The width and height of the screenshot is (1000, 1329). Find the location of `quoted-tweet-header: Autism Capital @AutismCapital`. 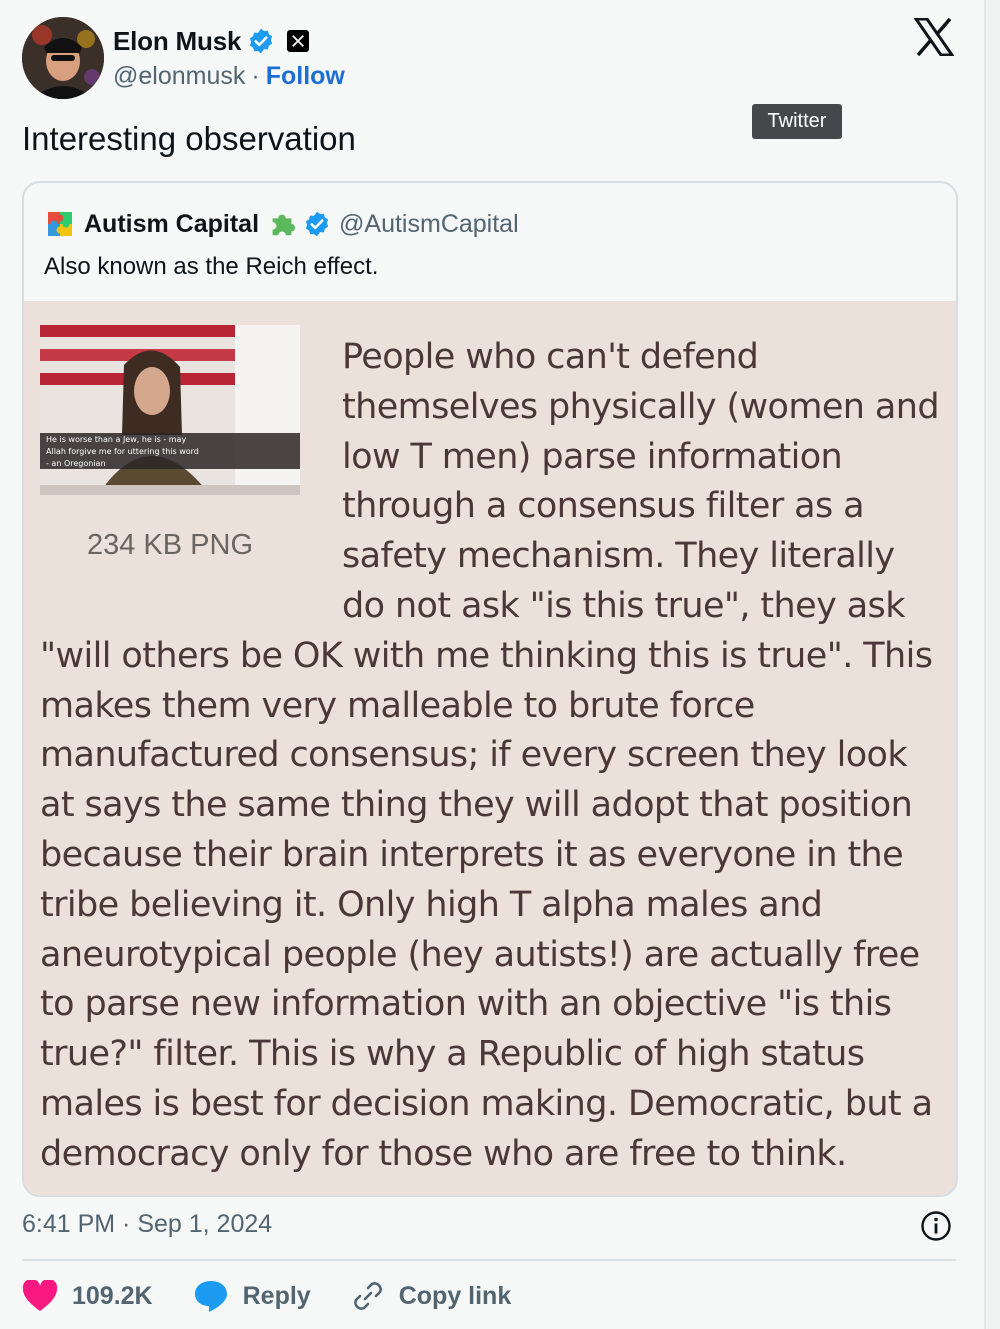

quoted-tweet-header: Autism Capital @AutismCapital is located at coordinates (281, 224).